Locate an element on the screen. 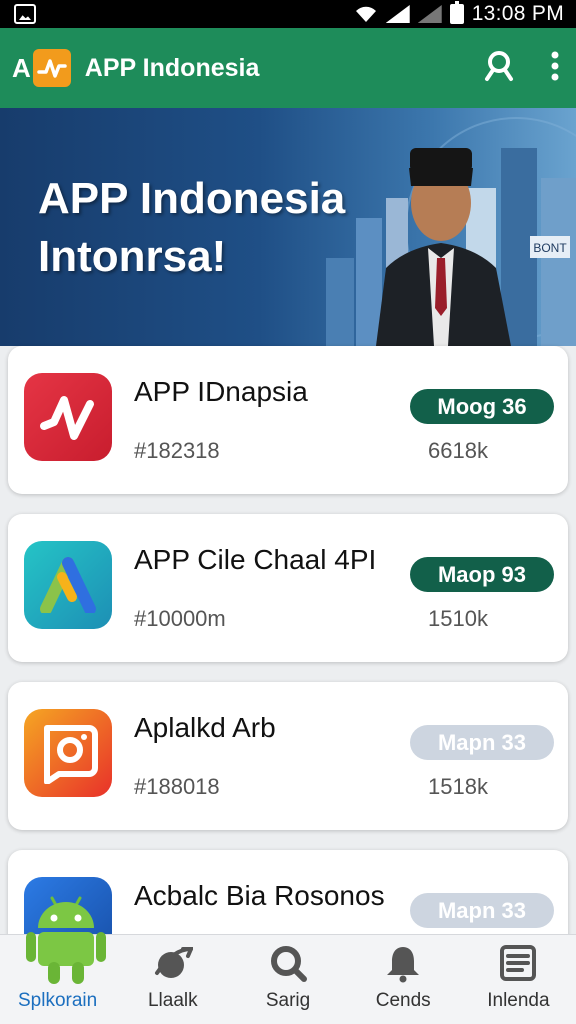 The image size is (576, 1024). nav-item-cends: Cends is located at coordinates (403, 979).